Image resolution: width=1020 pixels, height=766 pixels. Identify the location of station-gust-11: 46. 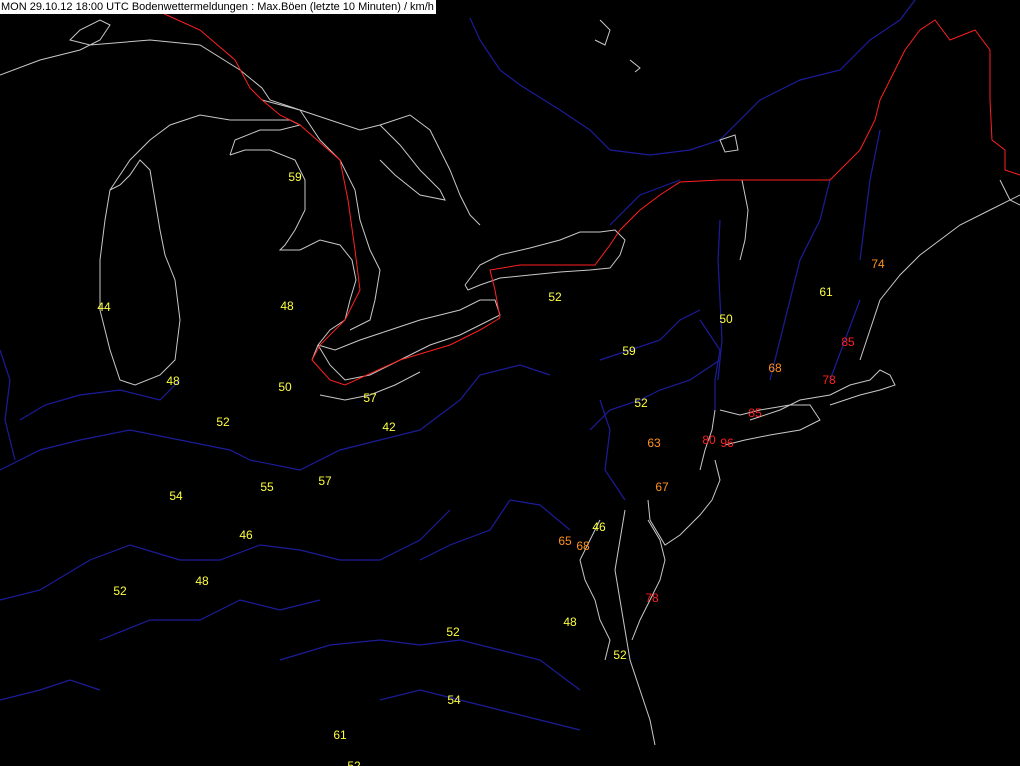
(246, 535).